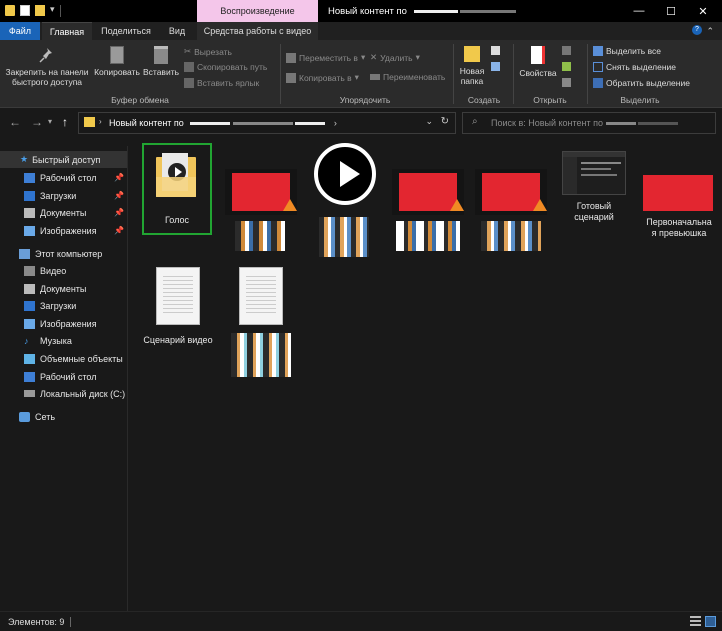  Describe the element at coordinates (634, 67) in the screenshot. I see `select-none-button: Снять выделение` at that location.